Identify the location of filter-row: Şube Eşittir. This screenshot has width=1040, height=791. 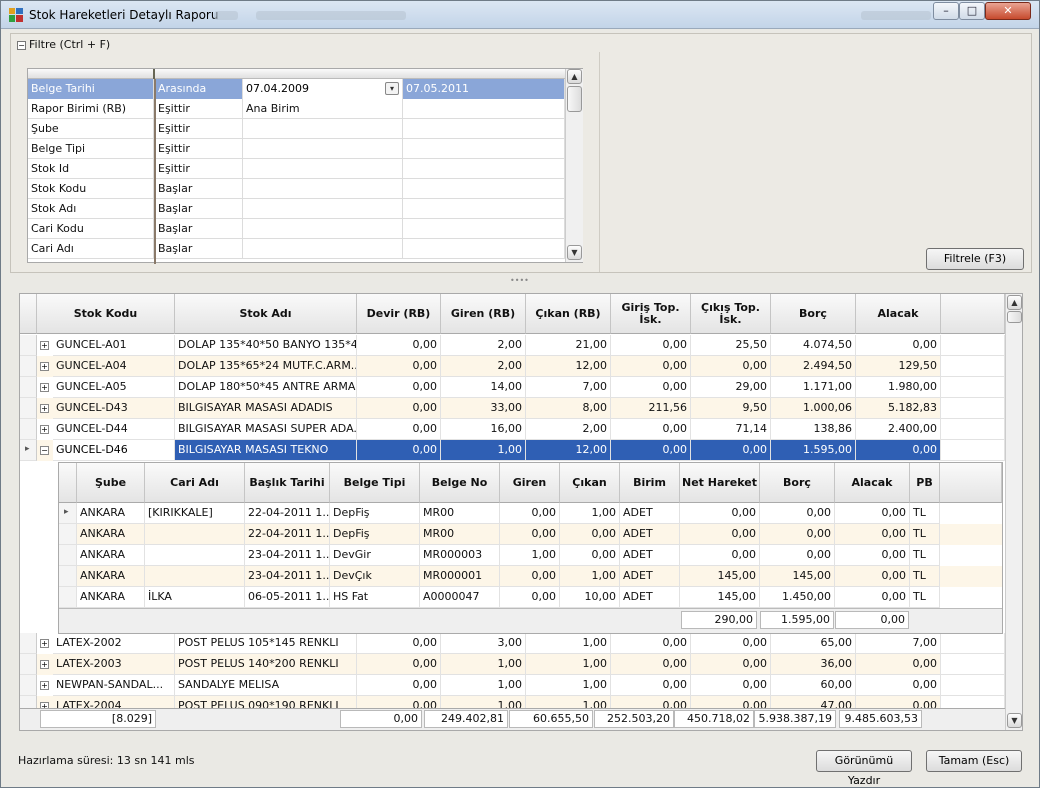
(296, 129).